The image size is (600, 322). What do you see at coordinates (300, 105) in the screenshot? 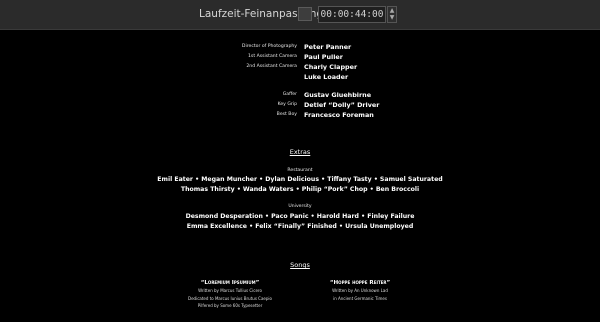
I see `crew-row: Key Grip Detlef “Dolly” Driver` at bounding box center [300, 105].